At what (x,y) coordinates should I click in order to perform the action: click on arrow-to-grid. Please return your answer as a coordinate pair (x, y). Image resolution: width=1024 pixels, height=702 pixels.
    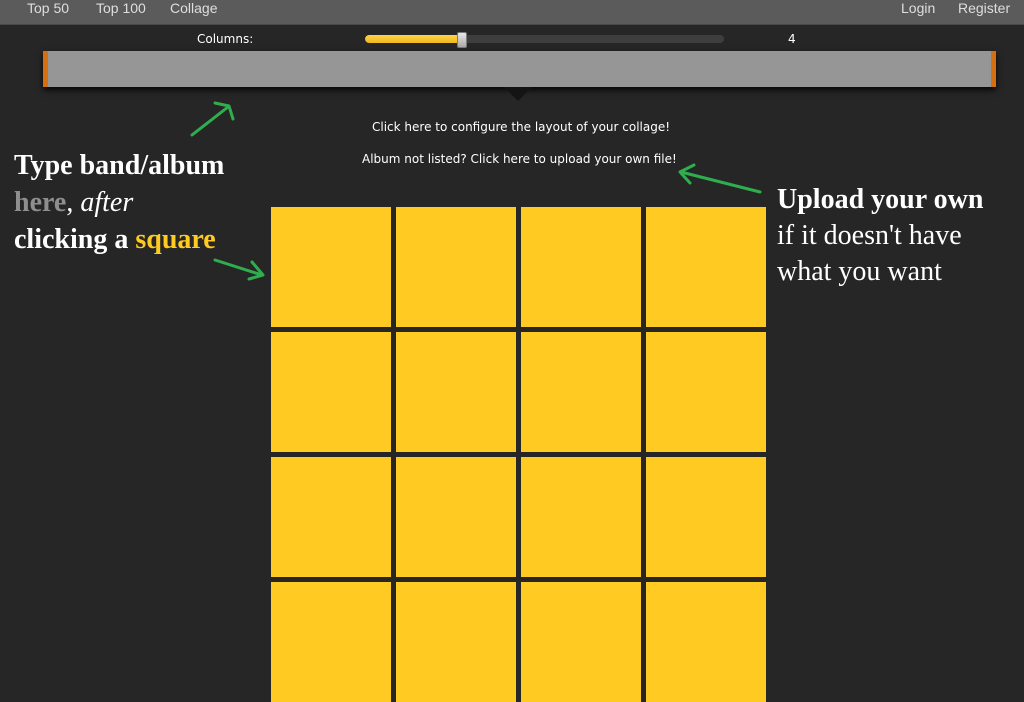
    Looking at the image, I should click on (239, 269).